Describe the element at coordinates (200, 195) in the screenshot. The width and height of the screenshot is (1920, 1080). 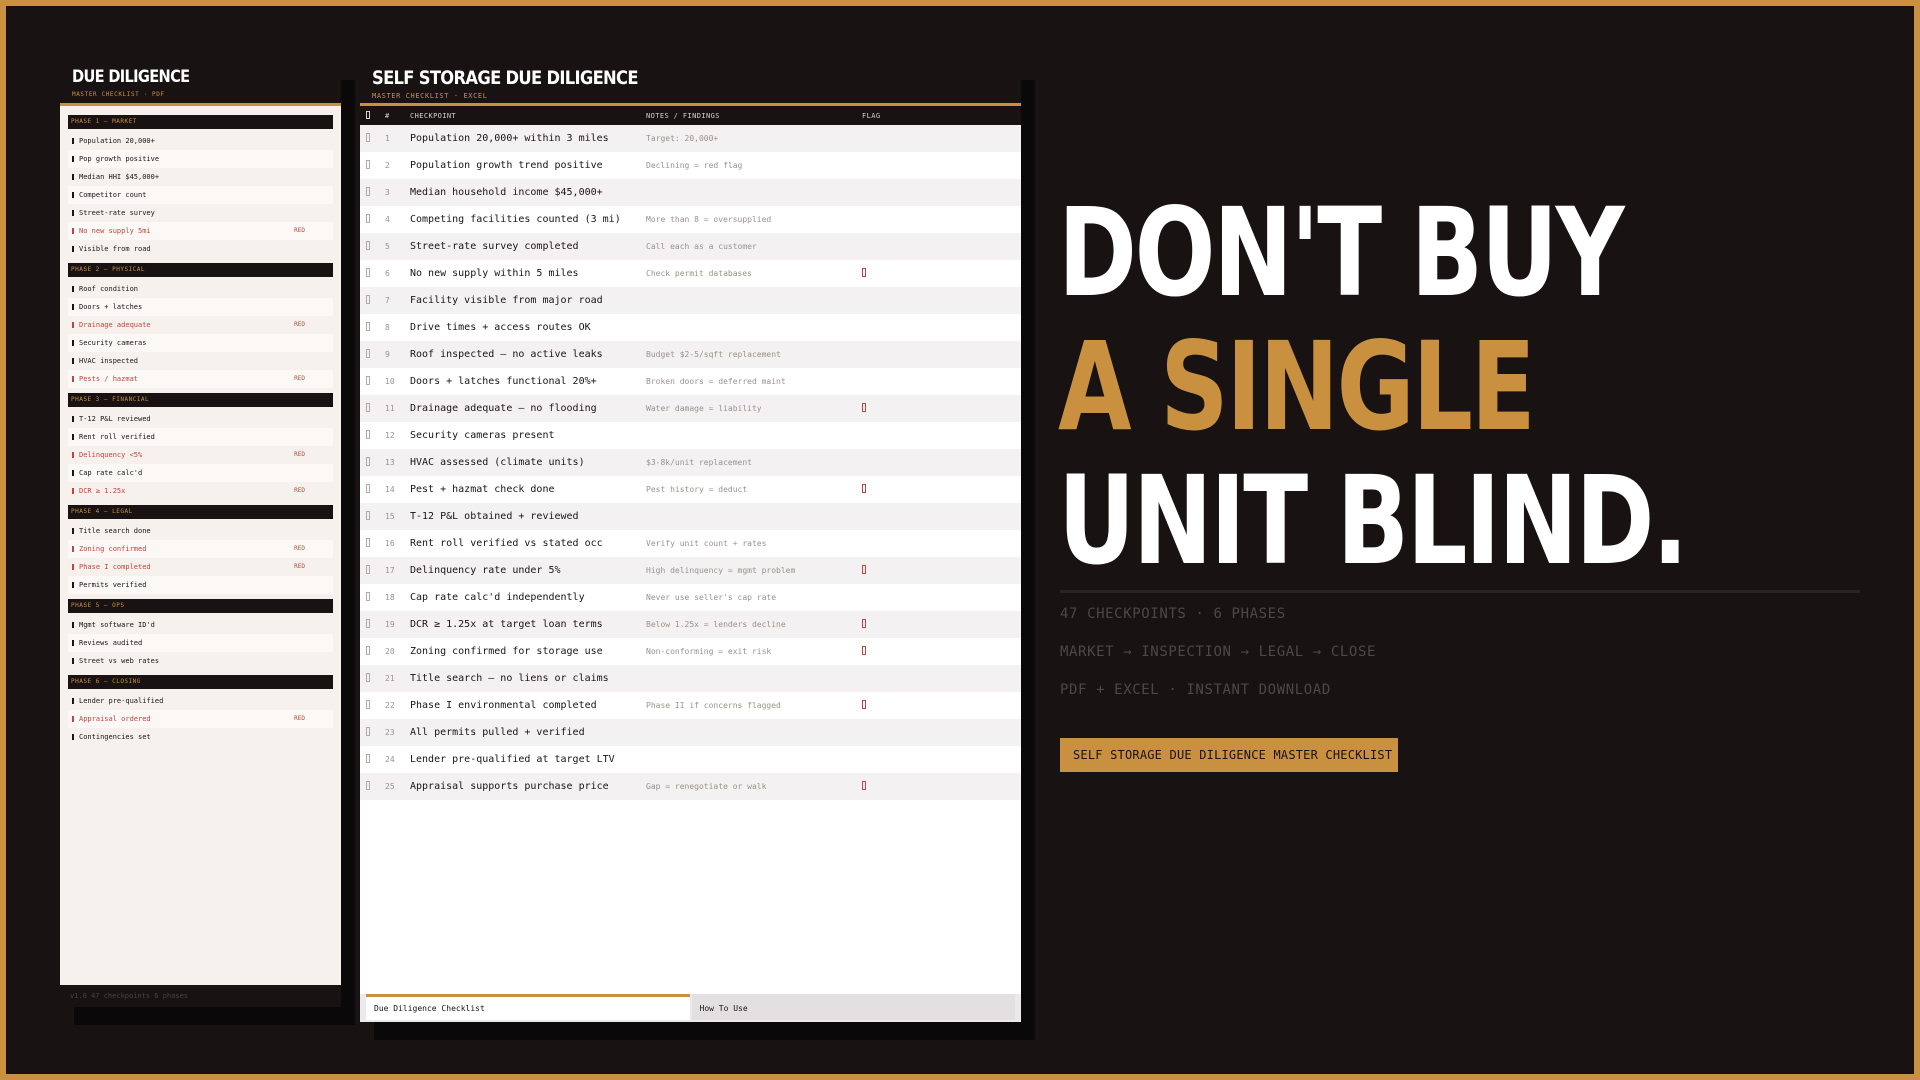
I see `pdf-checklist-item: Competitor count` at that location.